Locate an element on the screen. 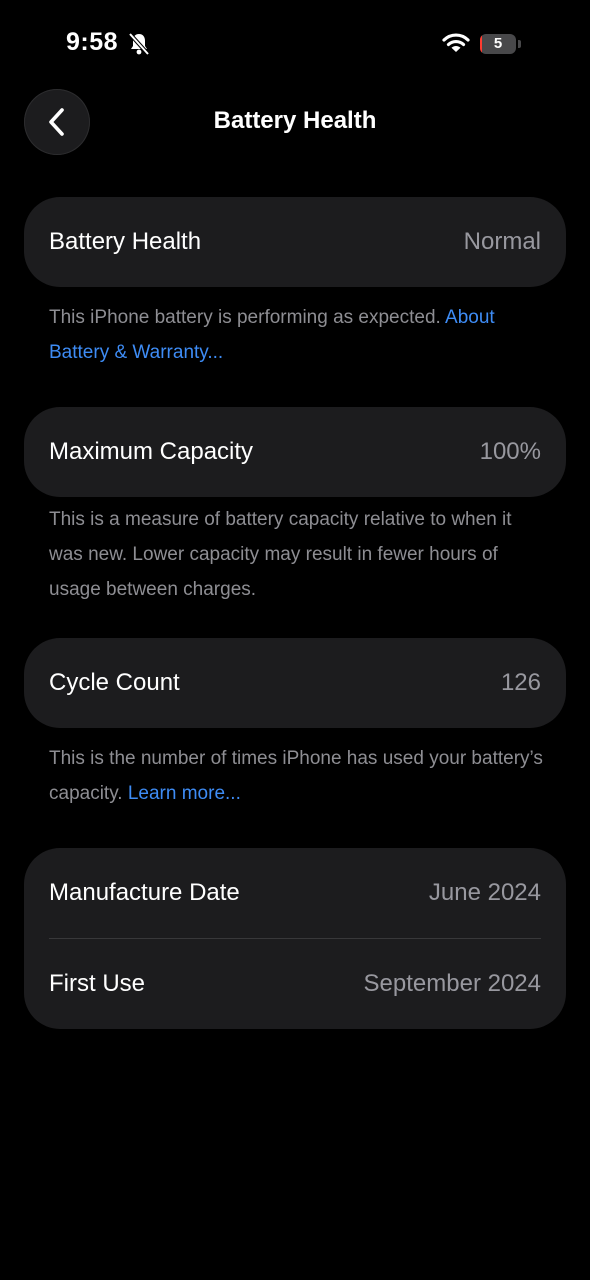  cycle-count-row: Cycle Count 126 is located at coordinates (295, 683).